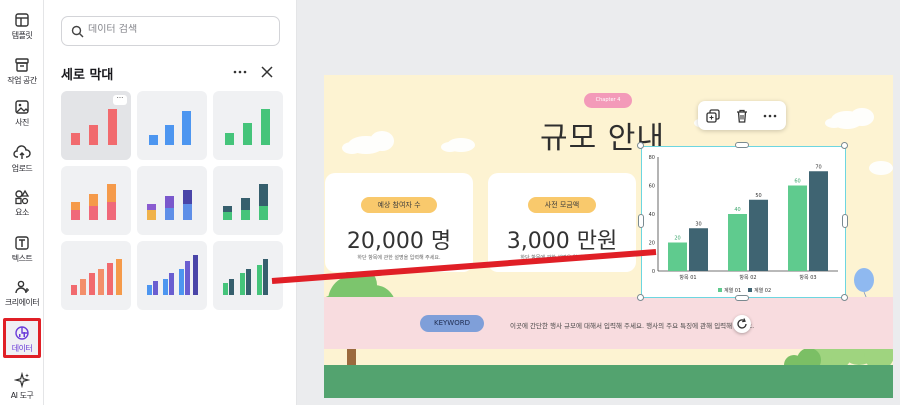 The width and height of the screenshot is (900, 405). What do you see at coordinates (22, 395) in the screenshot?
I see `rail-label: AI 도구` at bounding box center [22, 395].